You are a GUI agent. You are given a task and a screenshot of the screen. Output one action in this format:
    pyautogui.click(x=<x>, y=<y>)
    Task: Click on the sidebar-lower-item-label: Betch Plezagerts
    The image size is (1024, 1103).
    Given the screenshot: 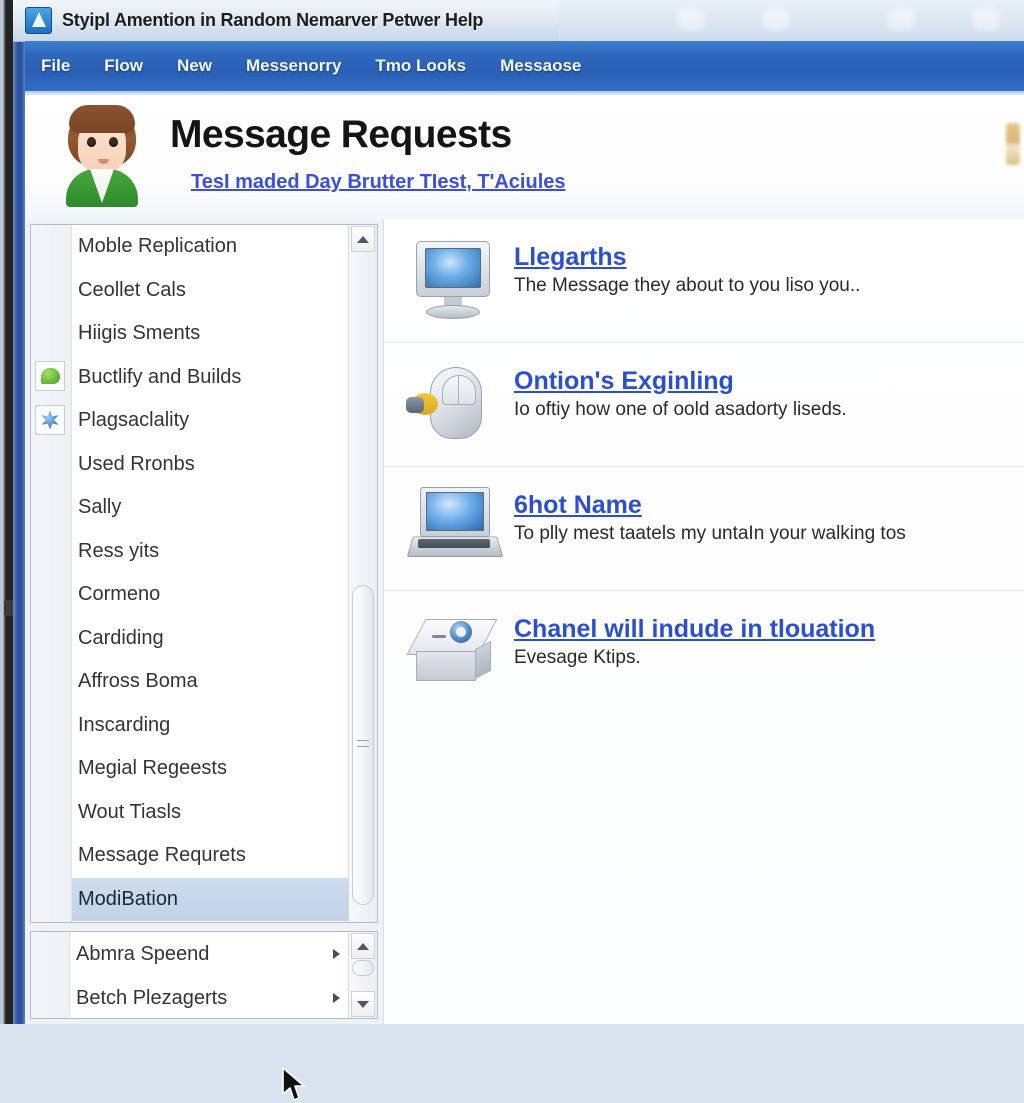 What is the action you would take?
    pyautogui.click(x=152, y=997)
    